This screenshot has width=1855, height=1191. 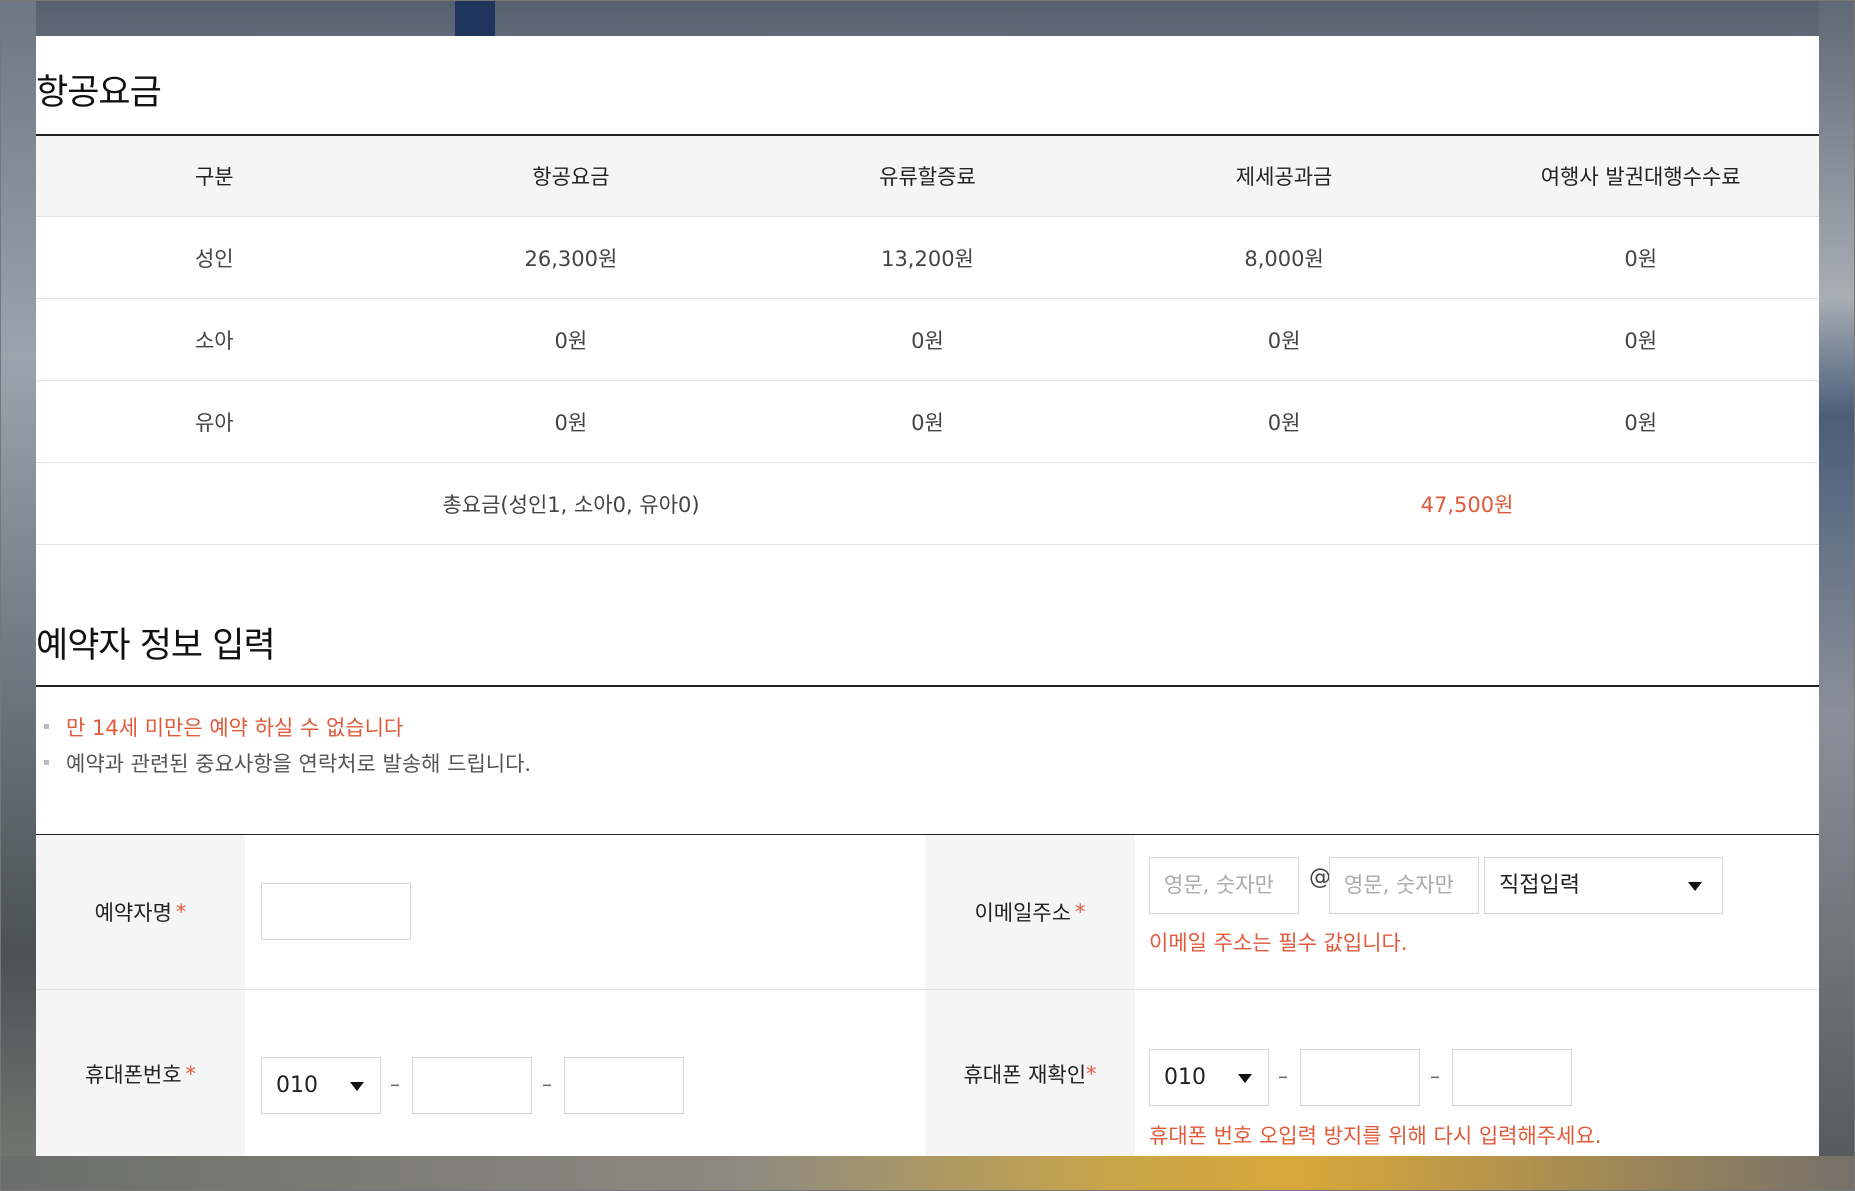 What do you see at coordinates (1224, 885) in the screenshot?
I see `email-id-input: 영문, 숫자만` at bounding box center [1224, 885].